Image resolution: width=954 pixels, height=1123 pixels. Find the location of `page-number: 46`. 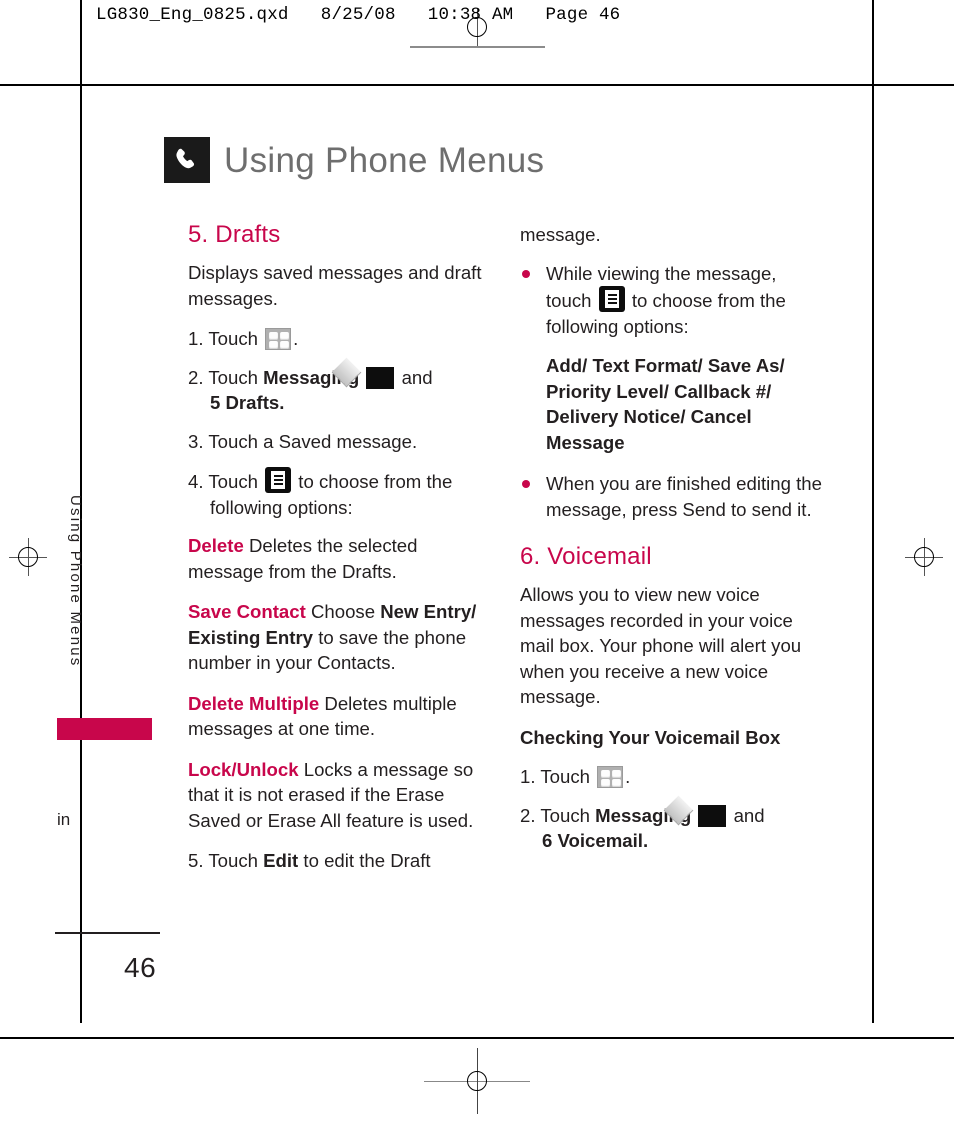

page-number: 46 is located at coordinates (140, 967).